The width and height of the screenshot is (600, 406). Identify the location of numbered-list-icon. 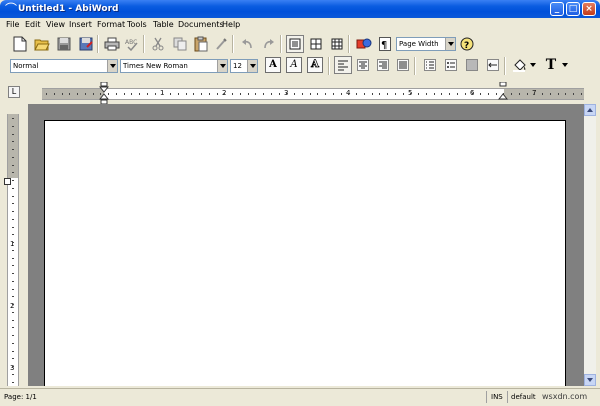
(430, 65).